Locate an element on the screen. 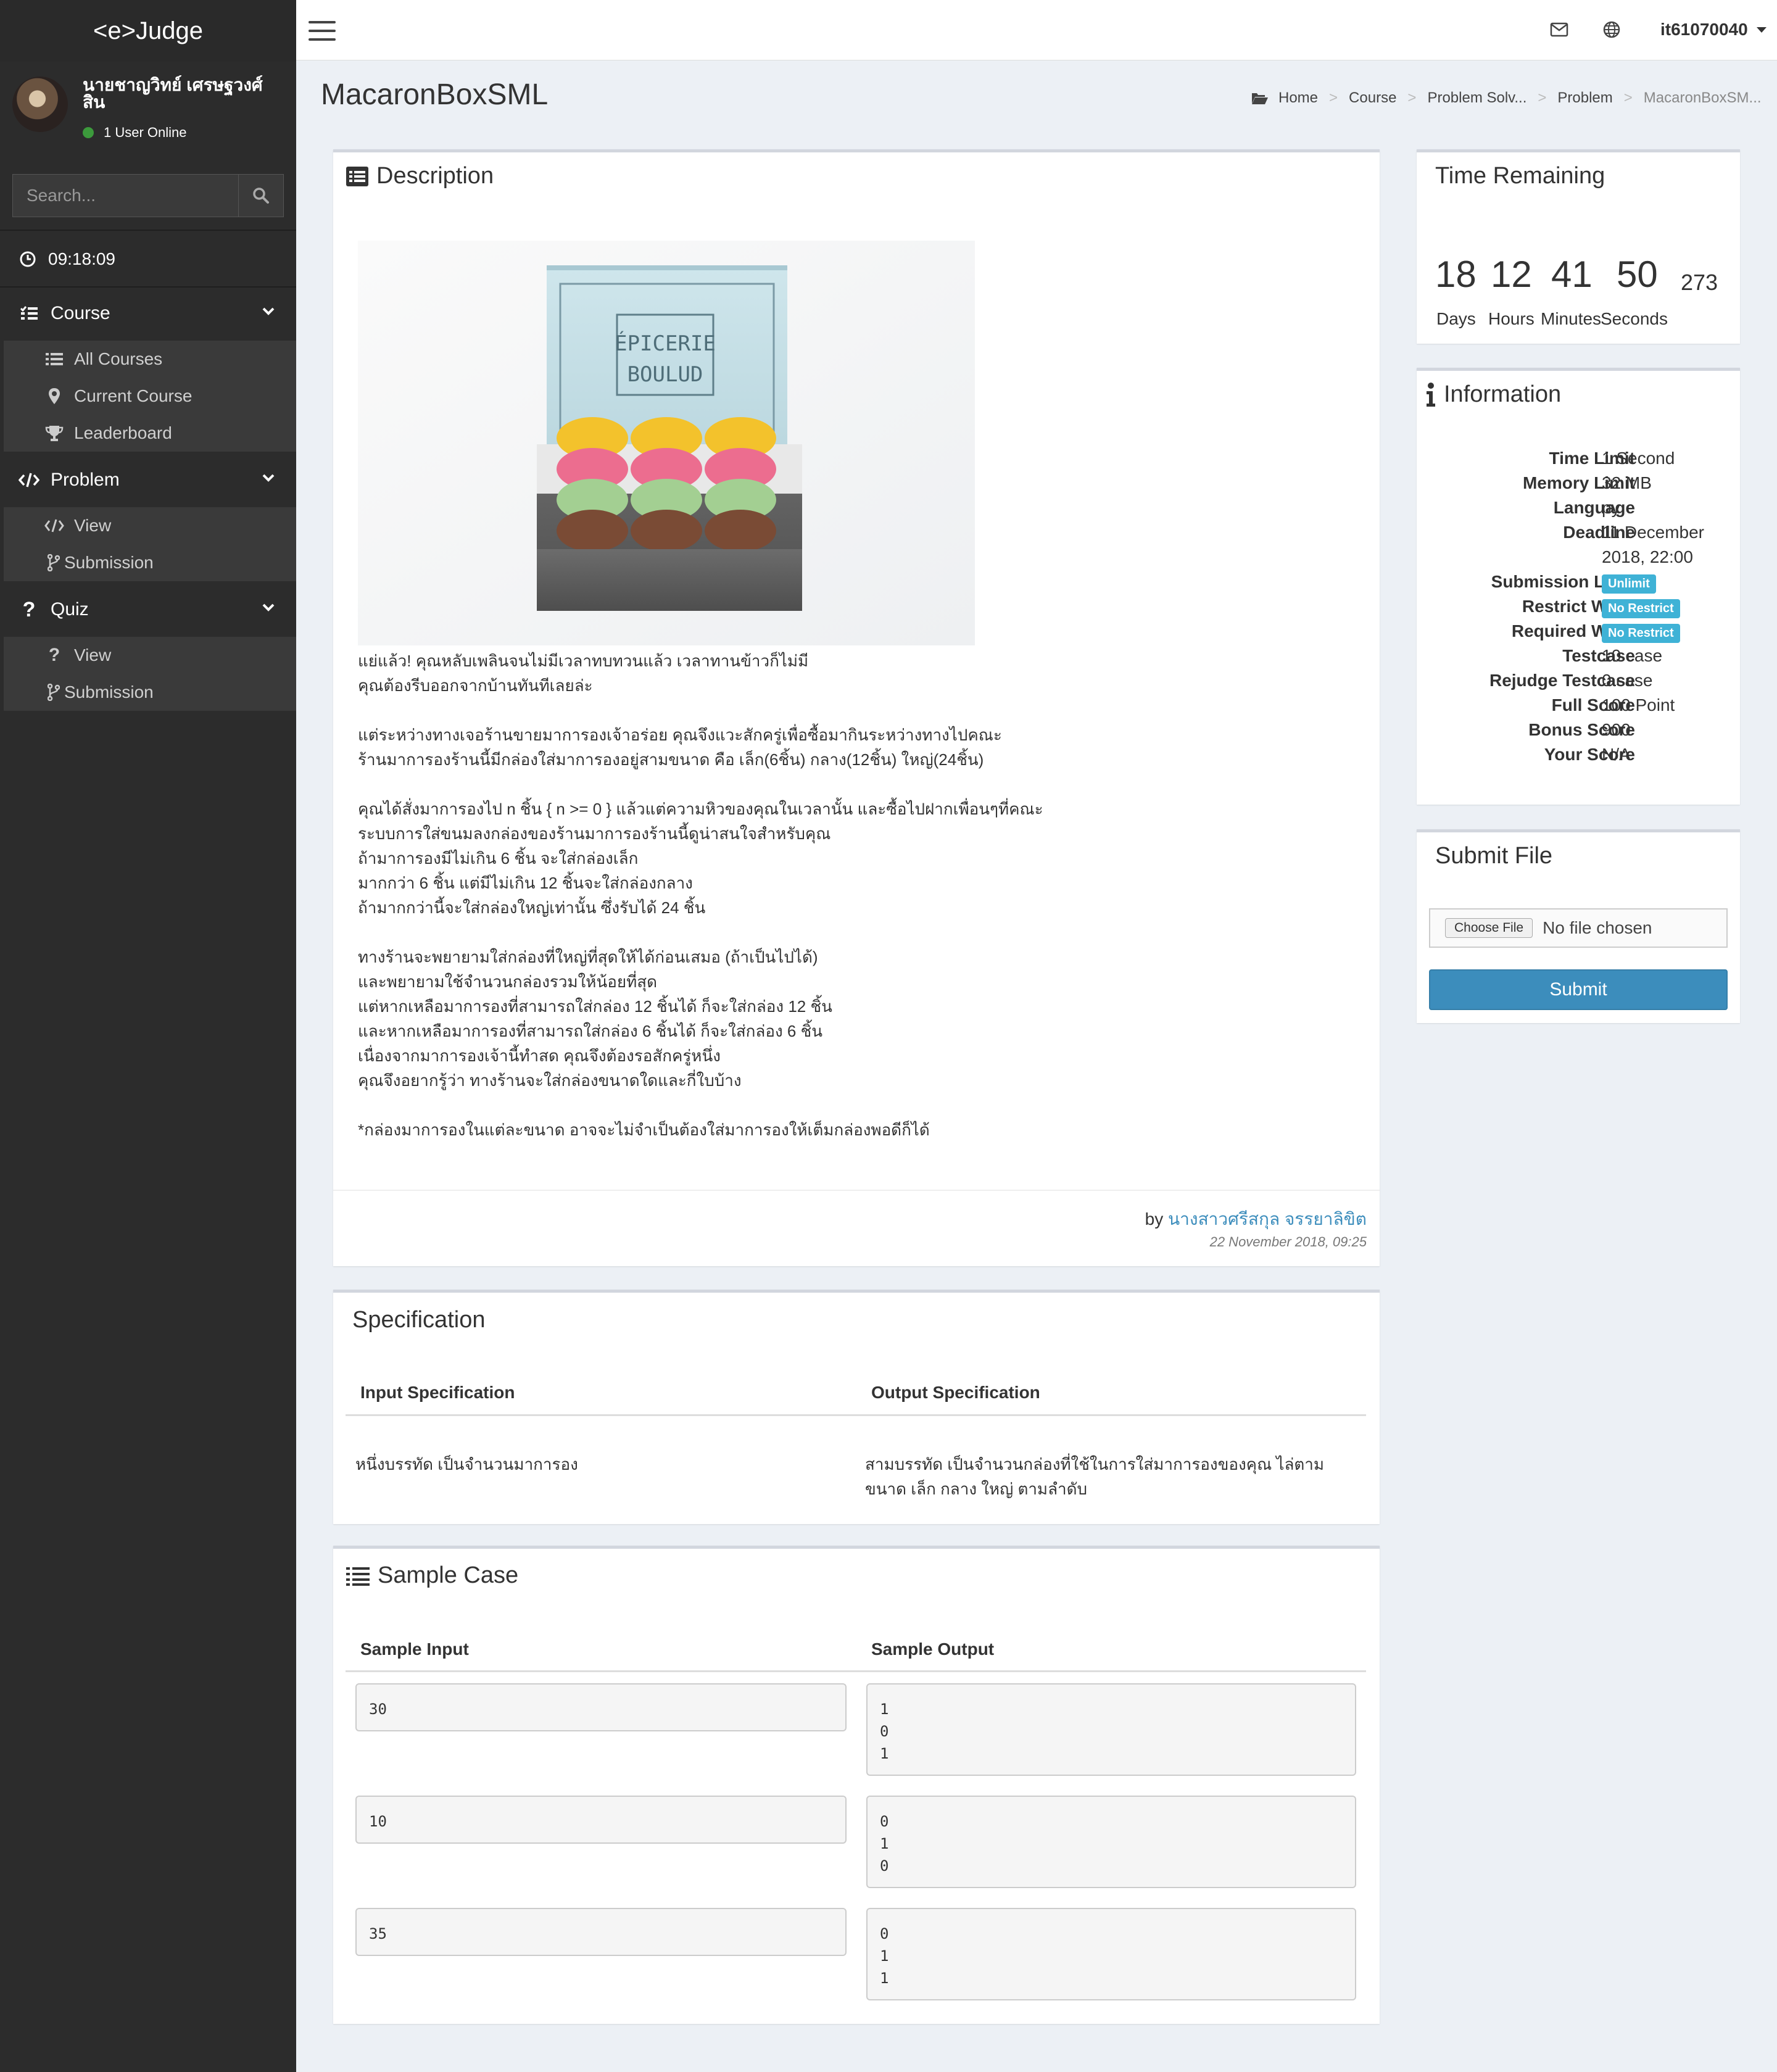 This screenshot has width=1777, height=2072. info-row: Language py is located at coordinates (1598, 510).